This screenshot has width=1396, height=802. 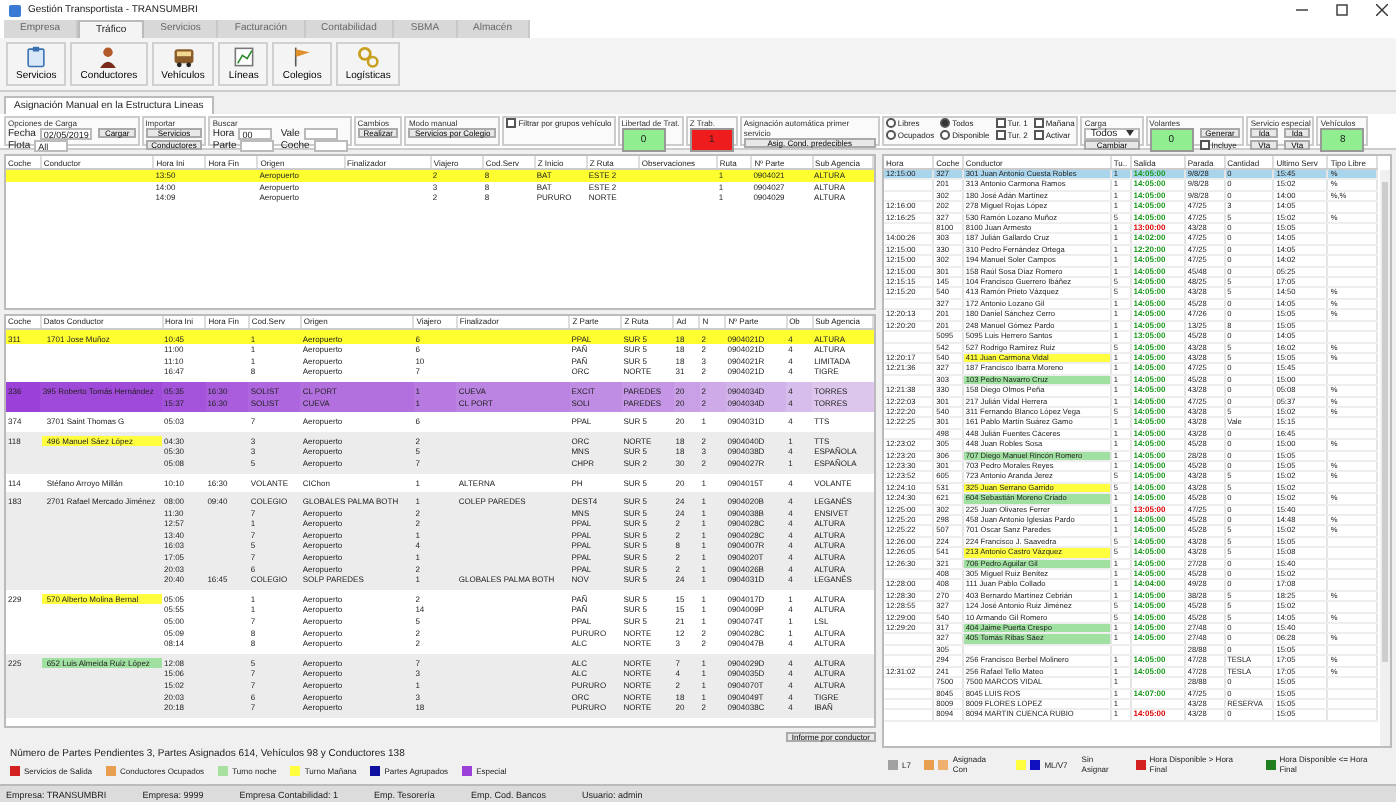 I want to click on chart-icon, so click(x=243, y=57).